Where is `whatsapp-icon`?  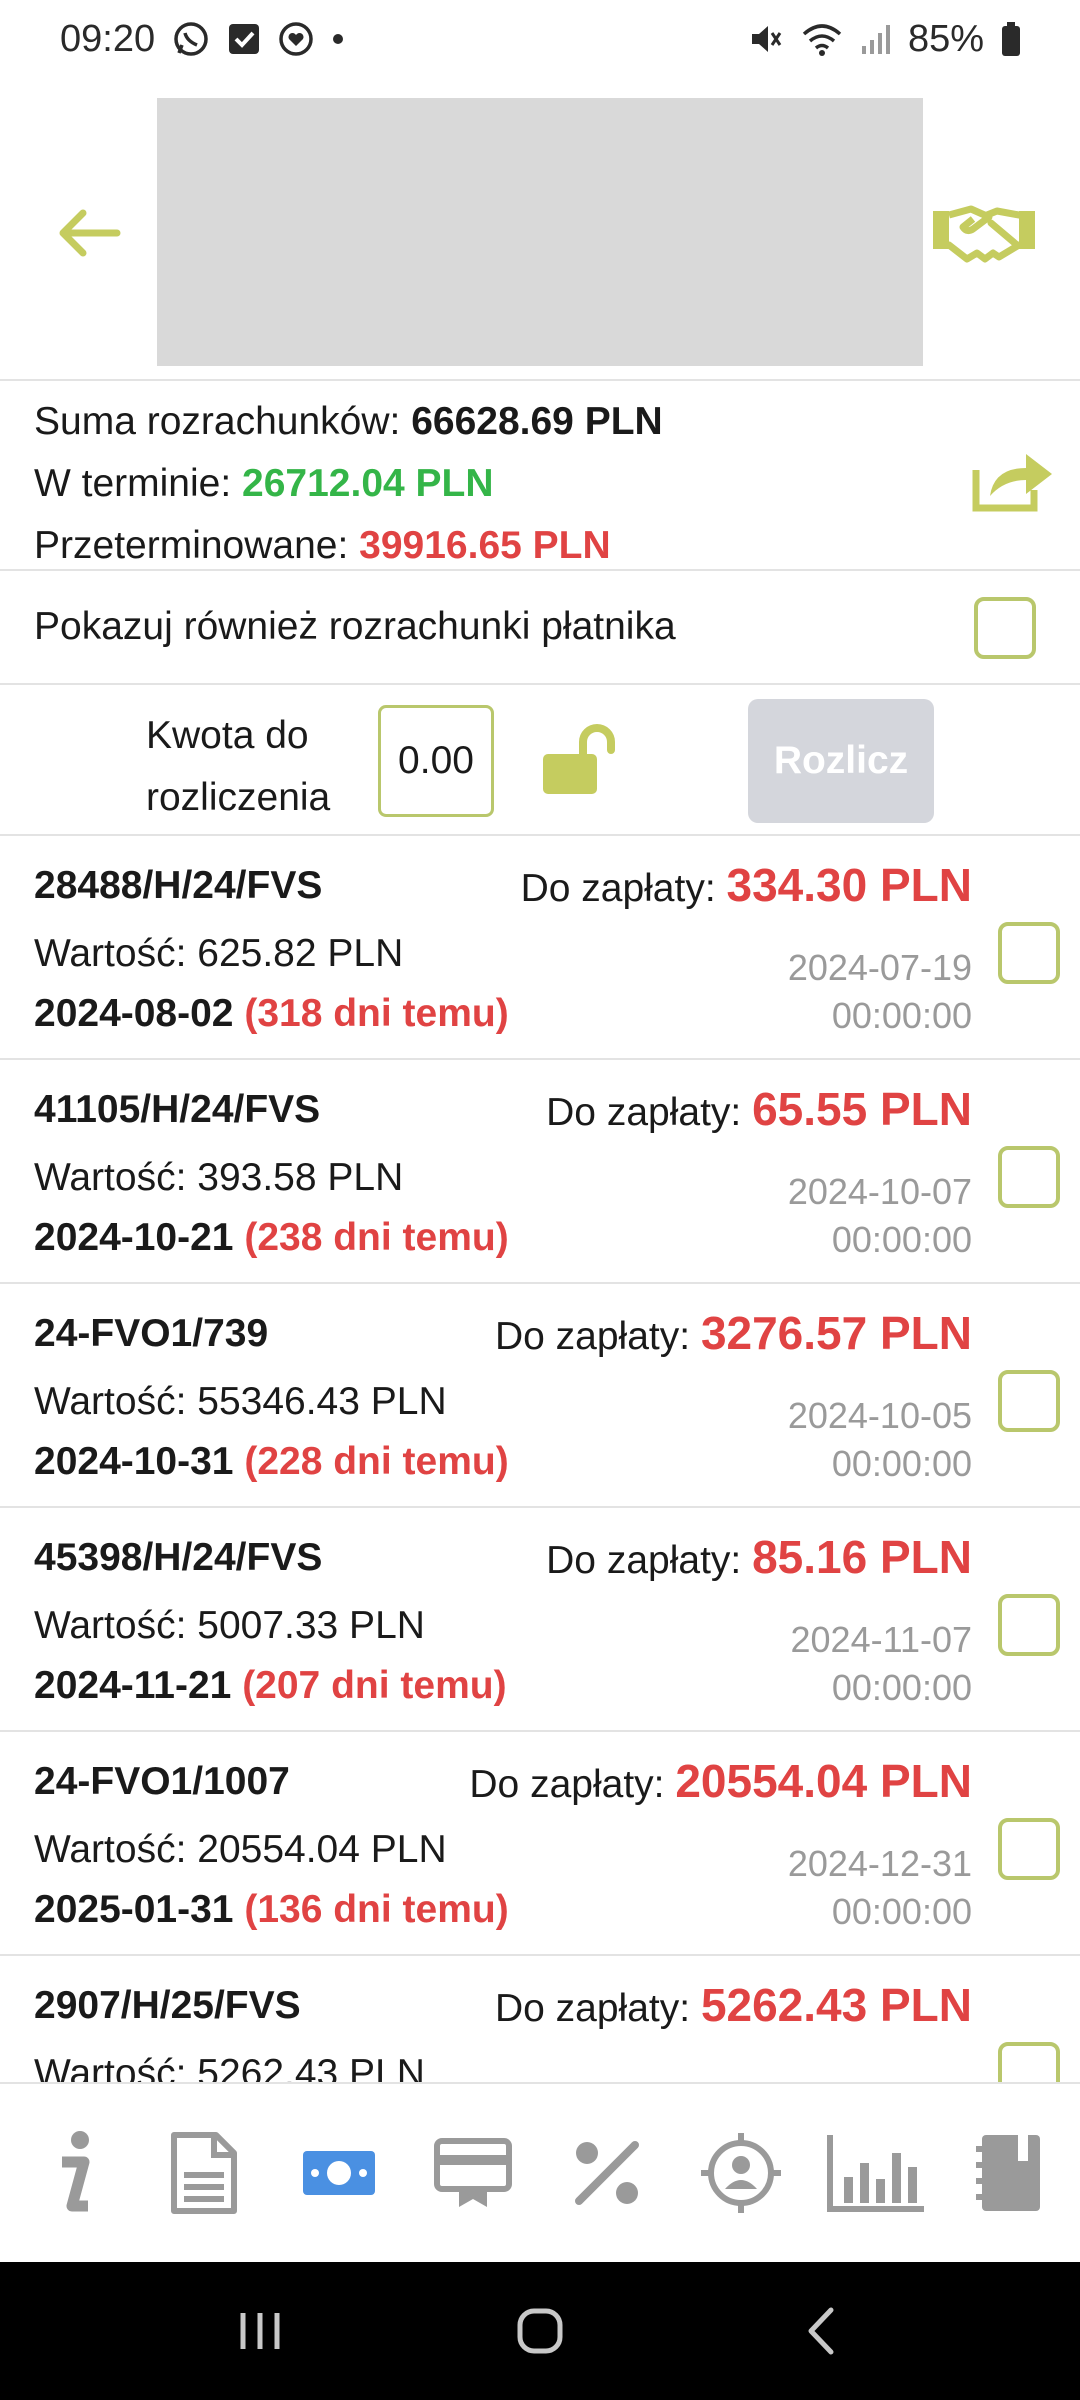
whatsapp-icon is located at coordinates (191, 39).